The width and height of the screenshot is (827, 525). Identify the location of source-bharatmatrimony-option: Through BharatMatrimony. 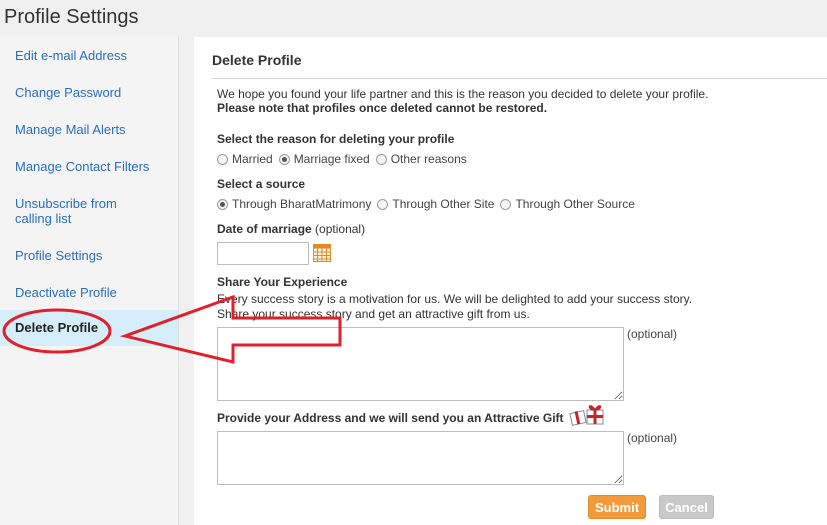
(294, 204).